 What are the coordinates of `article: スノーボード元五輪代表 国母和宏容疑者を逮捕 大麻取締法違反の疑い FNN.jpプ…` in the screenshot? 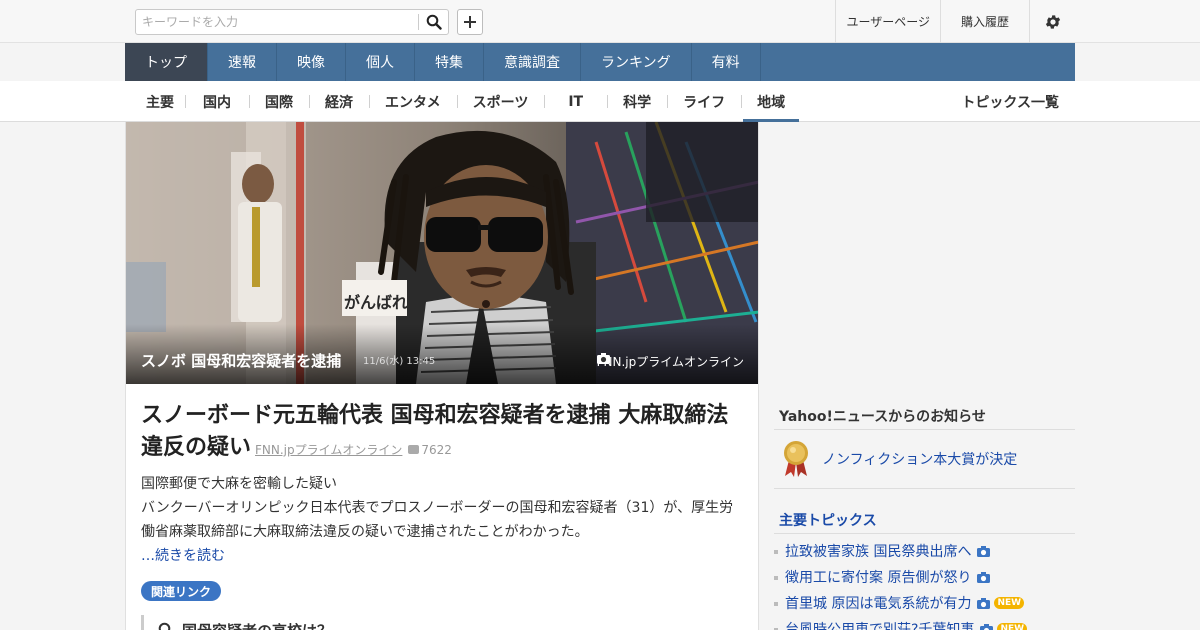 It's located at (443, 484).